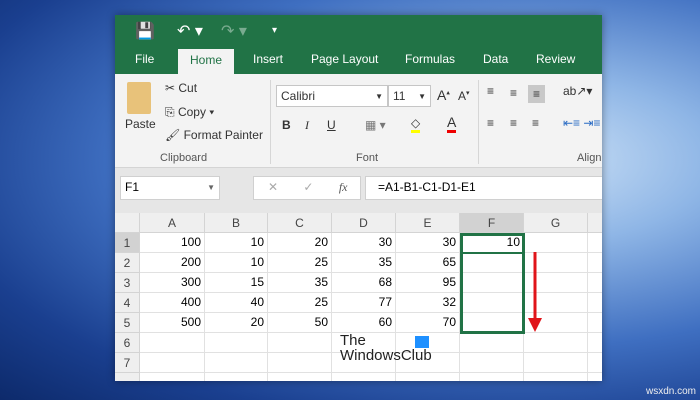 The width and height of the screenshot is (700, 400). Describe the element at coordinates (332, 96) in the screenshot. I see `font-name-select: Calibri ▼` at that location.